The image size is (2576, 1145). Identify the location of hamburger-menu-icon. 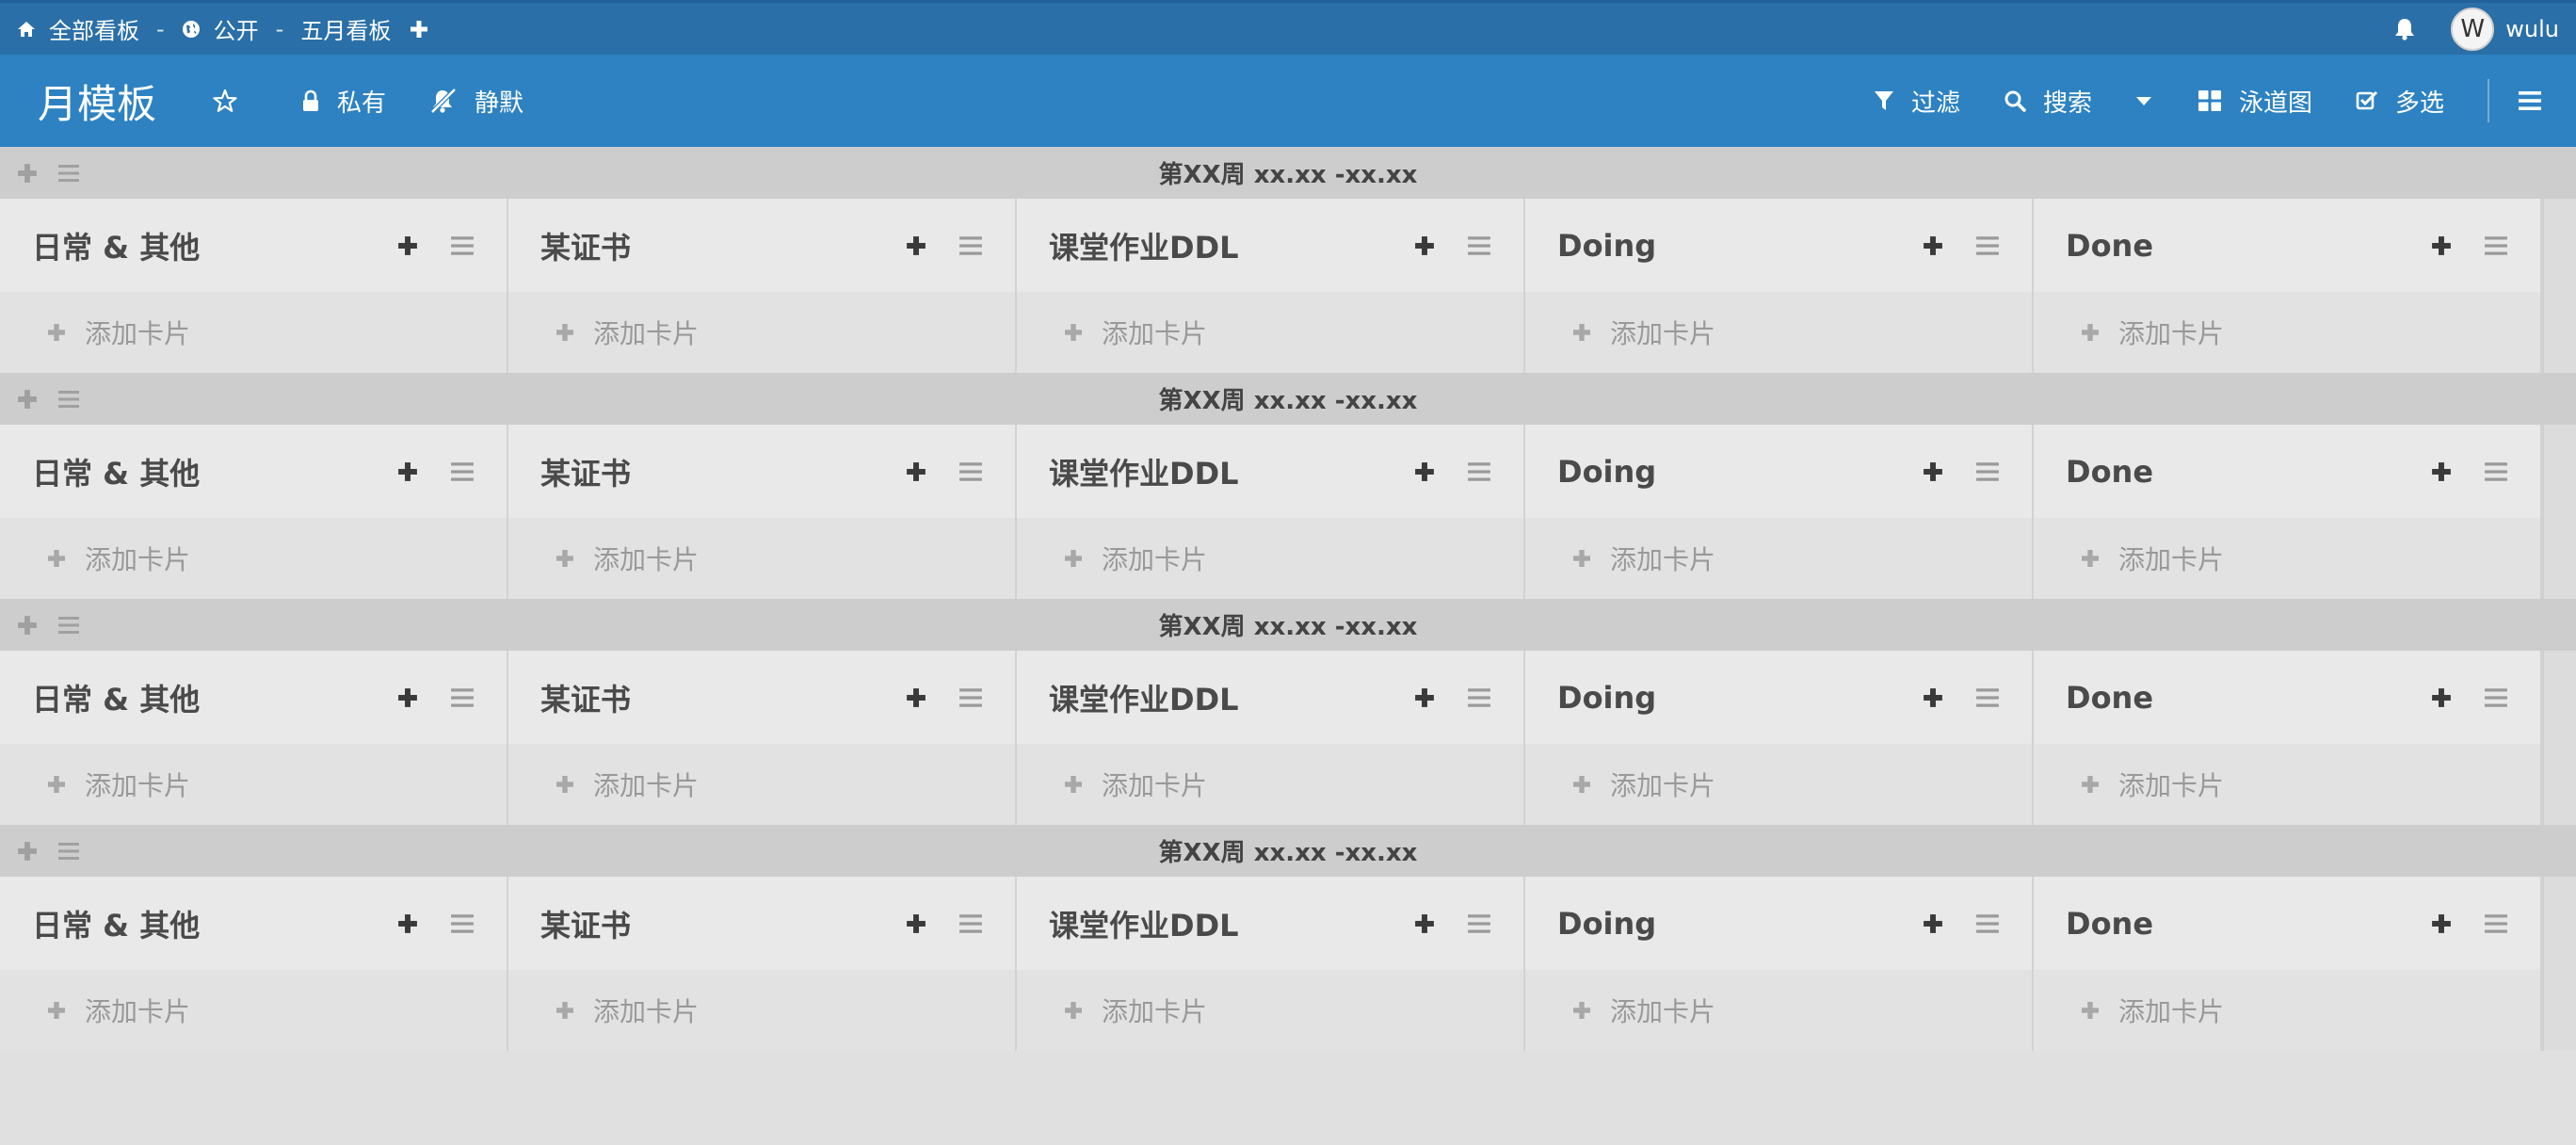
(2530, 100).